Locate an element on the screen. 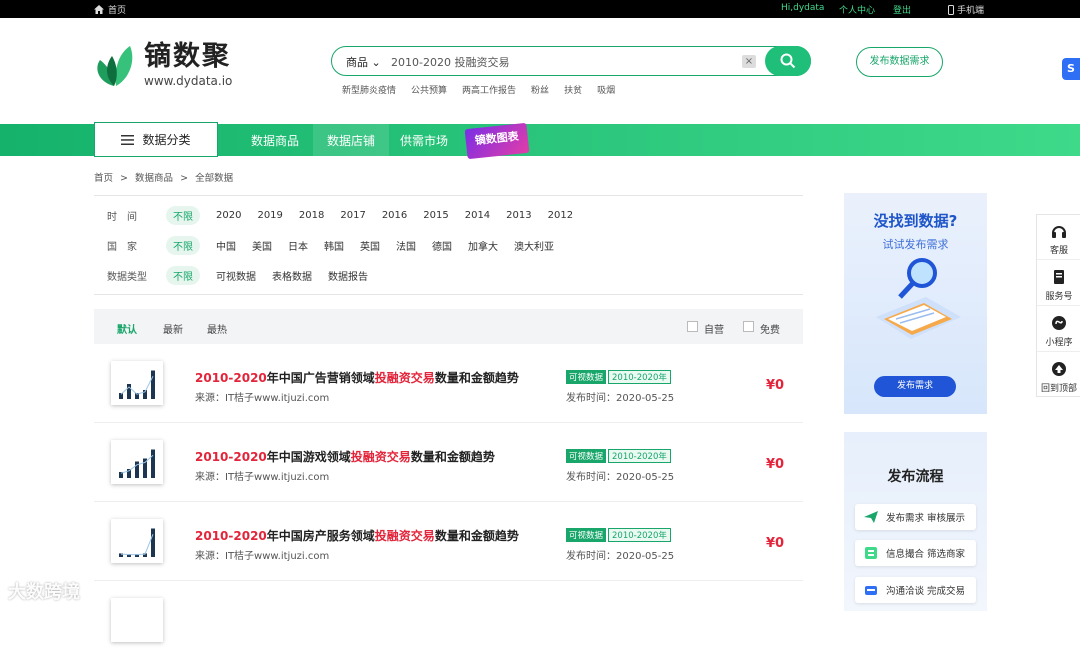 Image resolution: width=1080 pixels, height=660 pixels. publish-flow-card: 发布流程 发布需求 审核展示 信息撮合 筛选商家 沟通洽谈 完成交易 is located at coordinates (915, 521).